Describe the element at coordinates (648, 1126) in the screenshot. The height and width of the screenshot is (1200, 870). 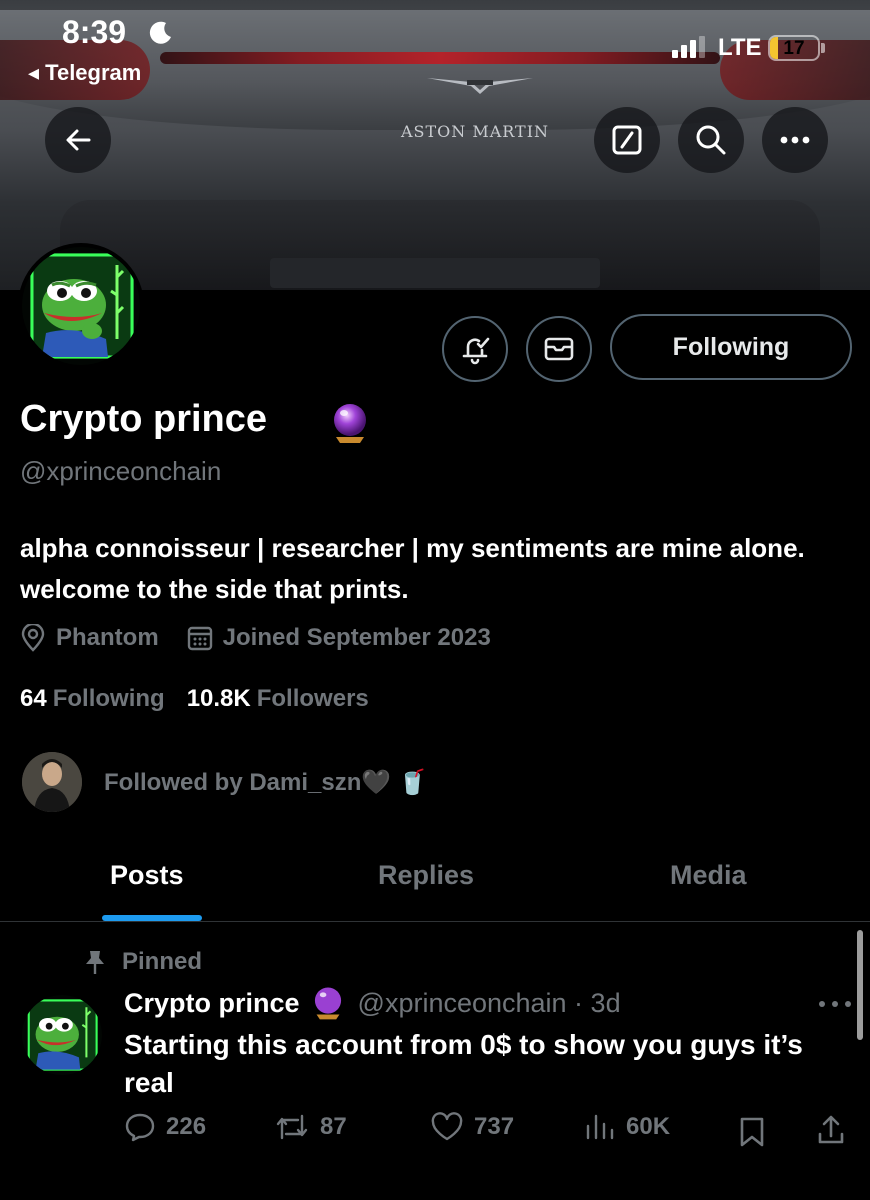
I see `views-count: 60K` at that location.